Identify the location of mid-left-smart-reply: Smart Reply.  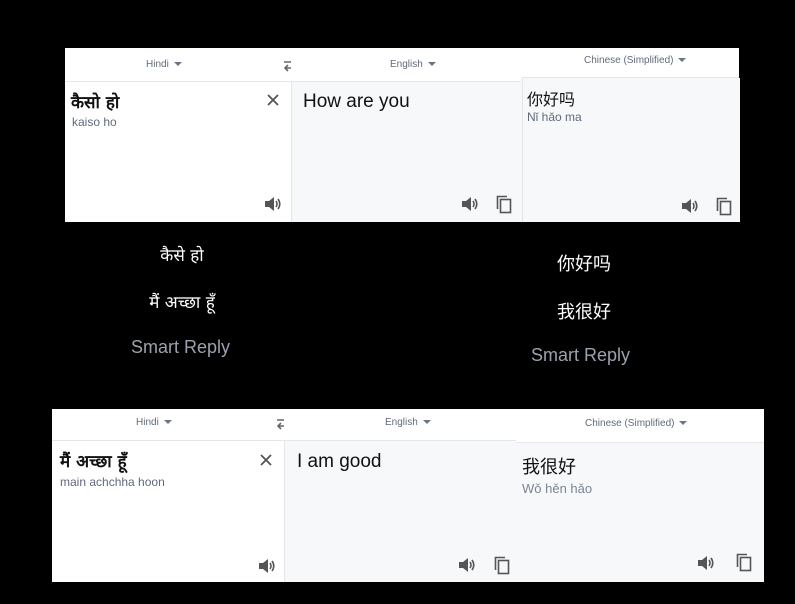
(180, 347).